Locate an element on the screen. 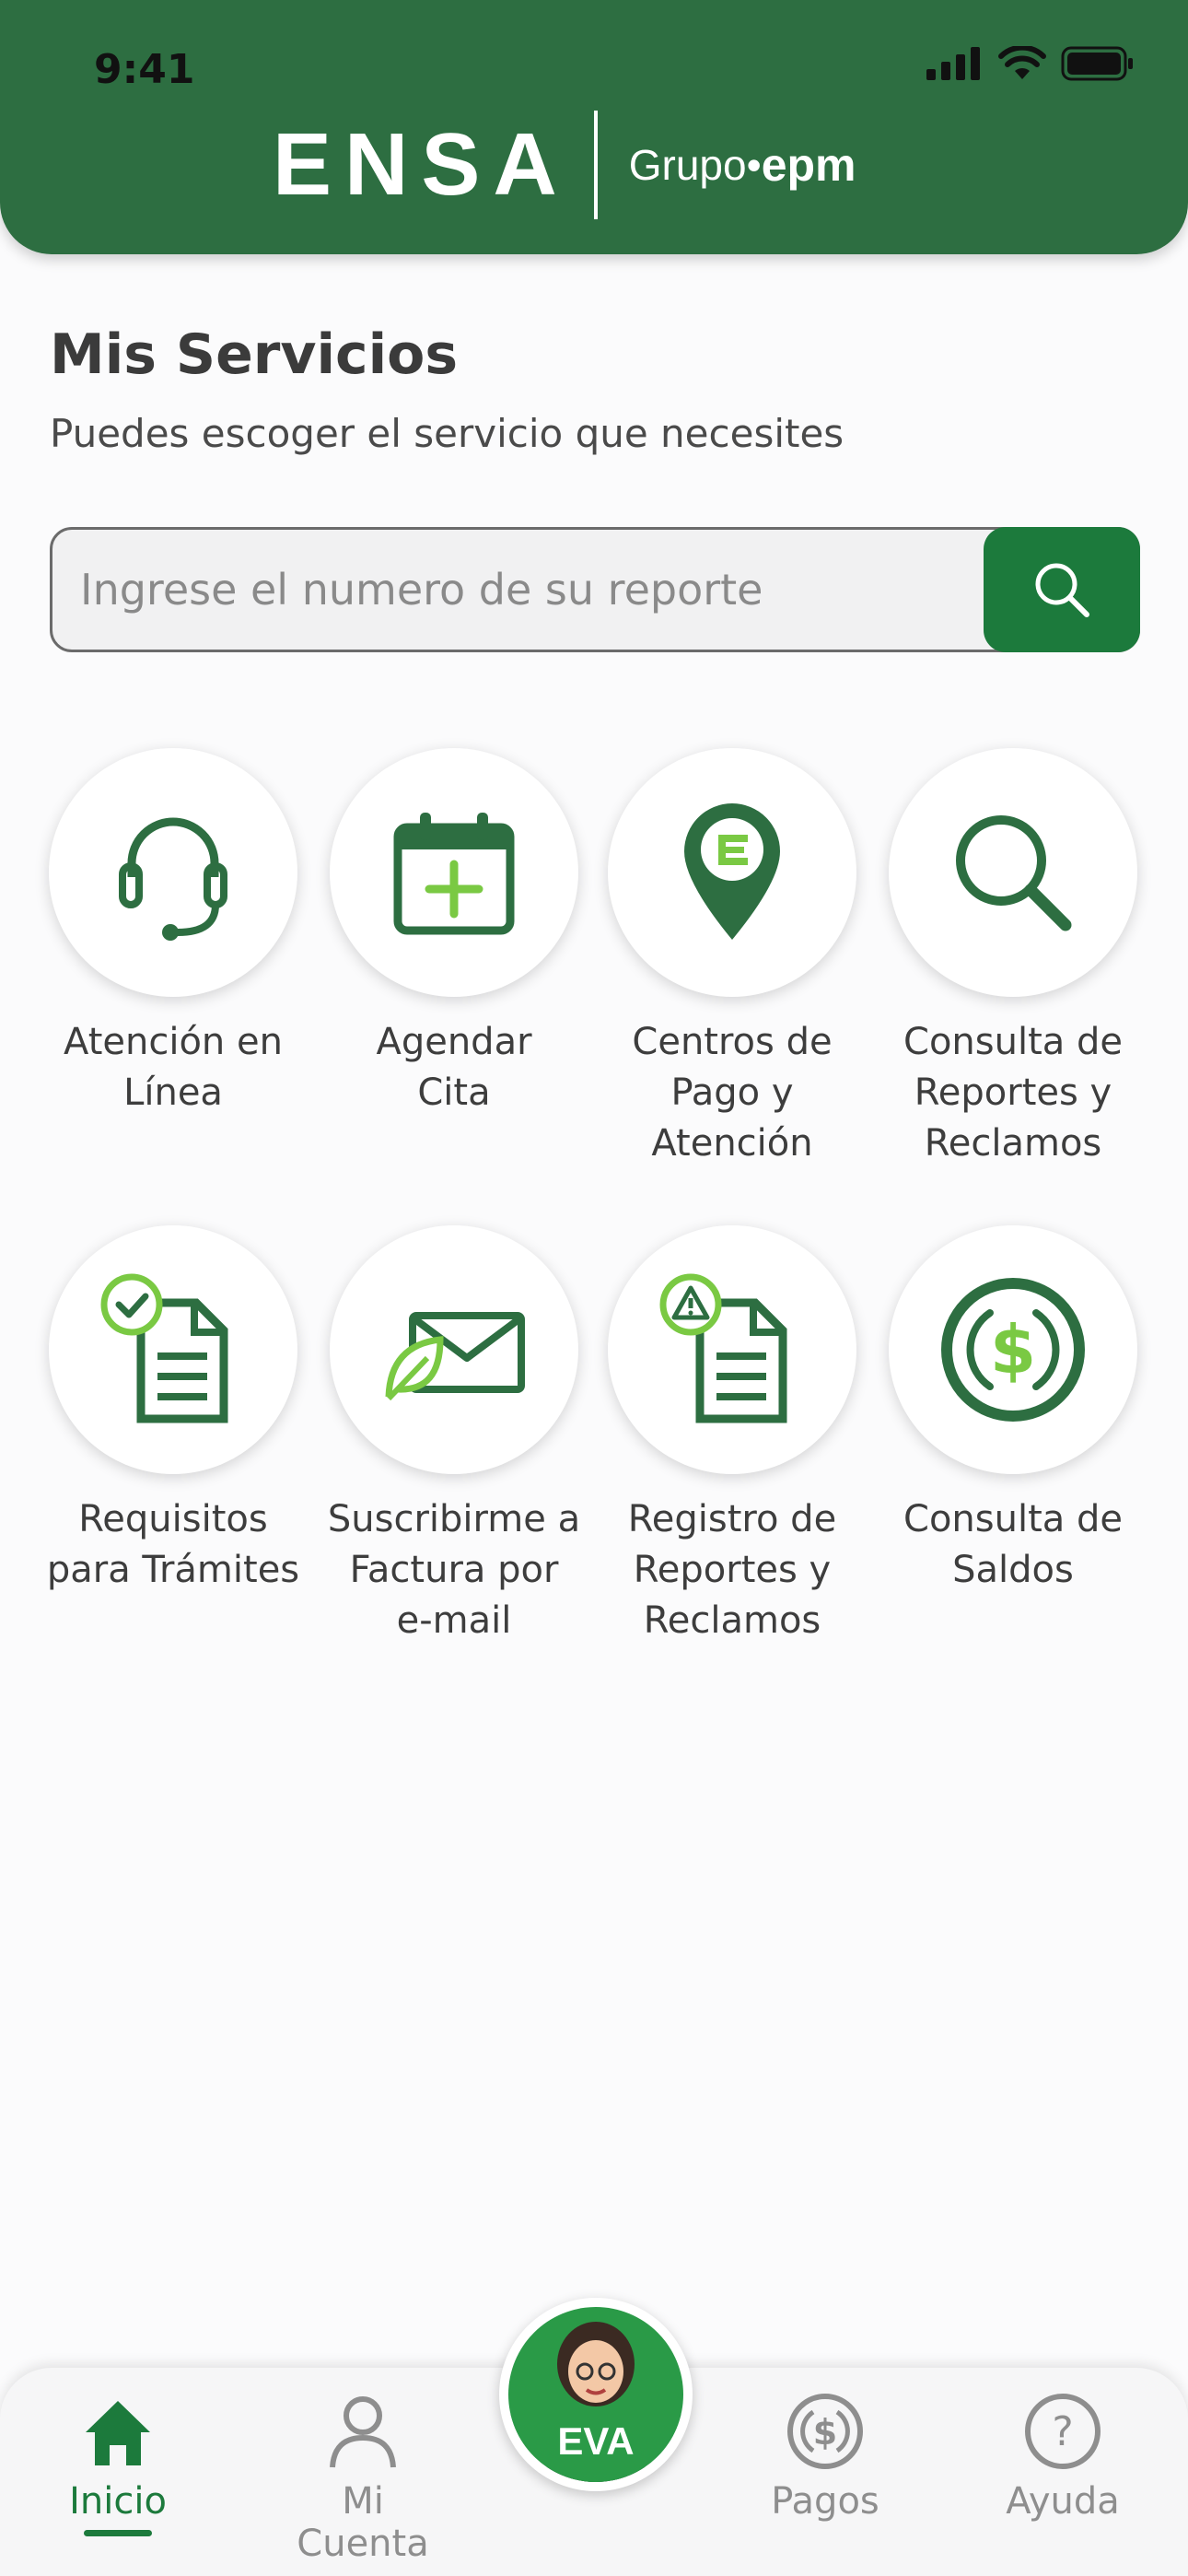  payments-coin-icon: $ is located at coordinates (825, 2431).